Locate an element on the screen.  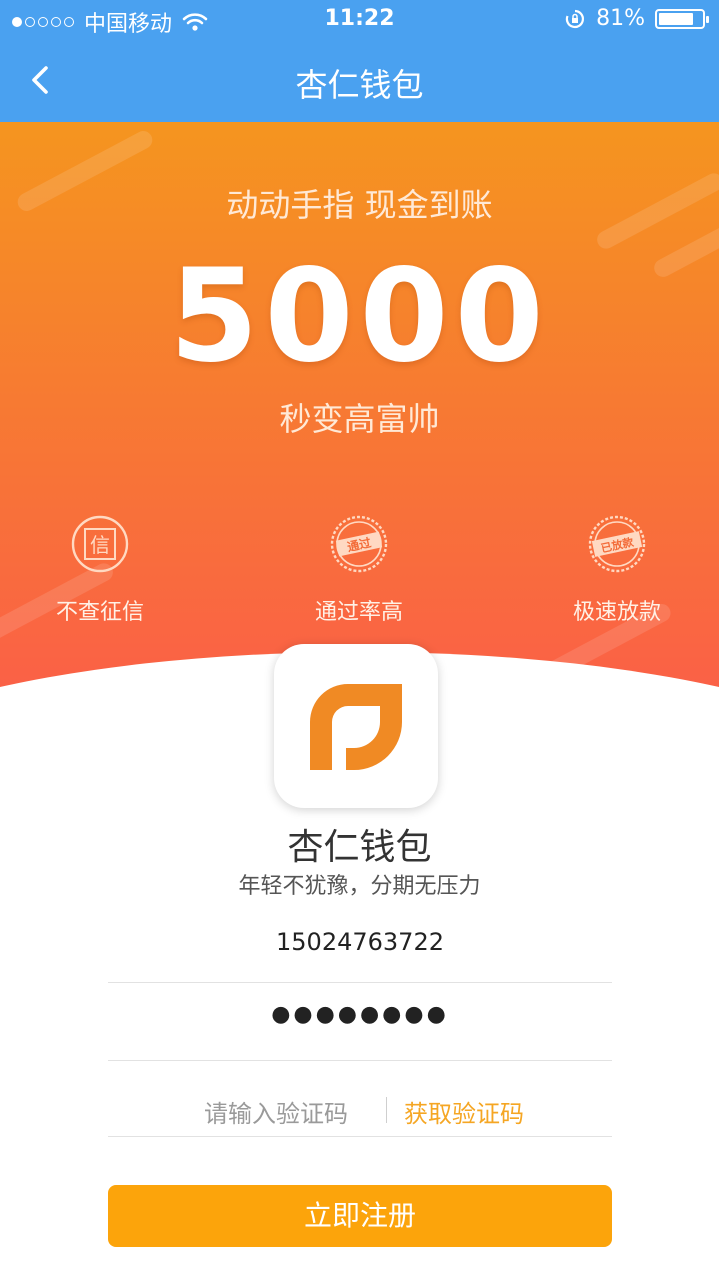
feature-label: 通过率高 is located at coordinates (358, 612).